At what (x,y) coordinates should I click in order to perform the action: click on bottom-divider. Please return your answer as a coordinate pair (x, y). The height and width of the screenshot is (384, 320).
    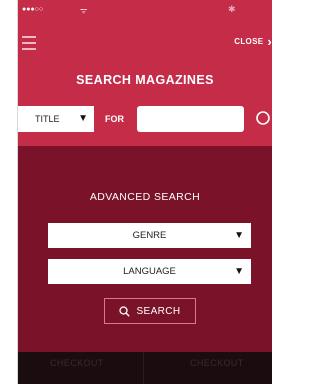
    Looking at the image, I should click on (143, 368).